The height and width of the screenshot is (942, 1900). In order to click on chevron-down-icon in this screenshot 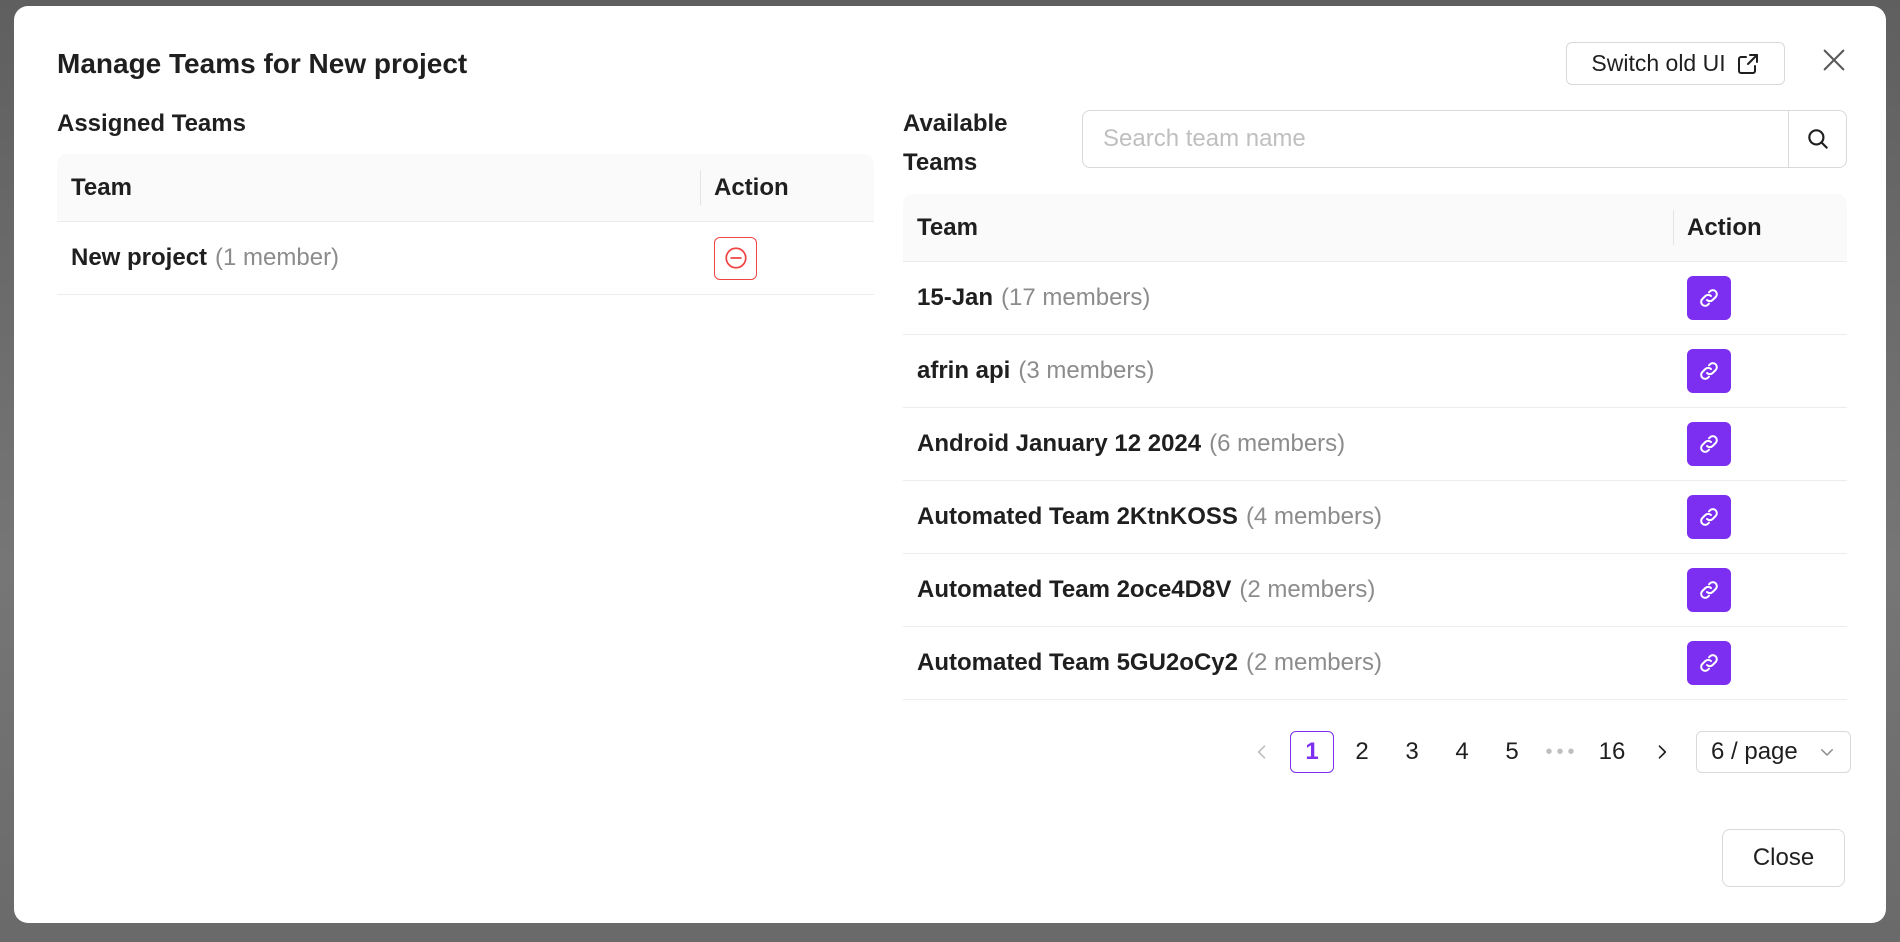, I will do `click(1827, 752)`.